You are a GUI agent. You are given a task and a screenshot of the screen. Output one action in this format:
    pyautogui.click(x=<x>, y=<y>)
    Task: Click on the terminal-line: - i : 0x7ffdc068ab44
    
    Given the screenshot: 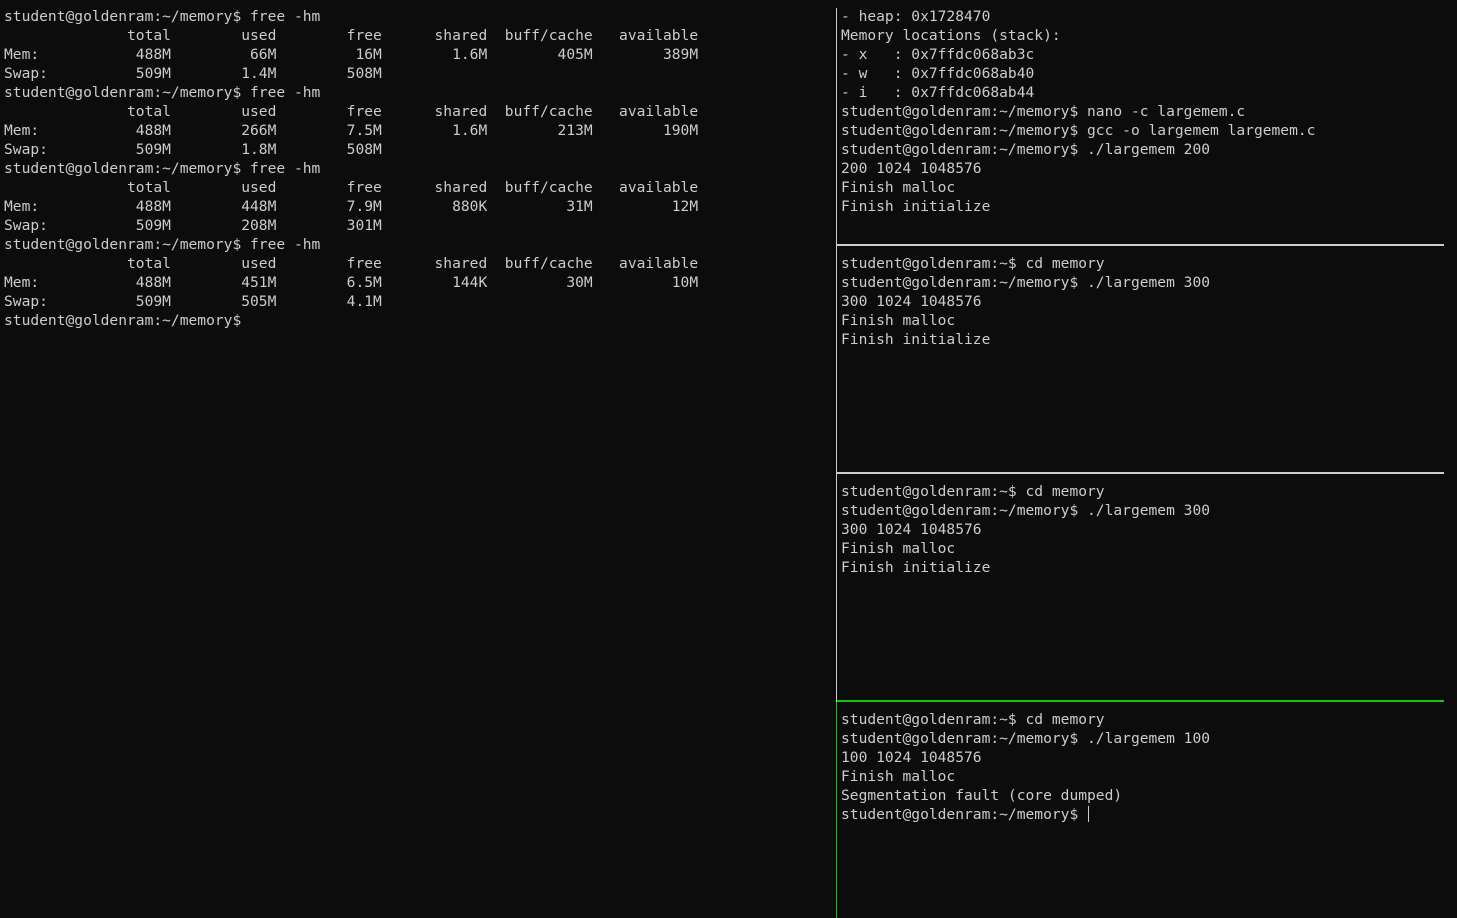 What is the action you would take?
    pyautogui.click(x=938, y=92)
    